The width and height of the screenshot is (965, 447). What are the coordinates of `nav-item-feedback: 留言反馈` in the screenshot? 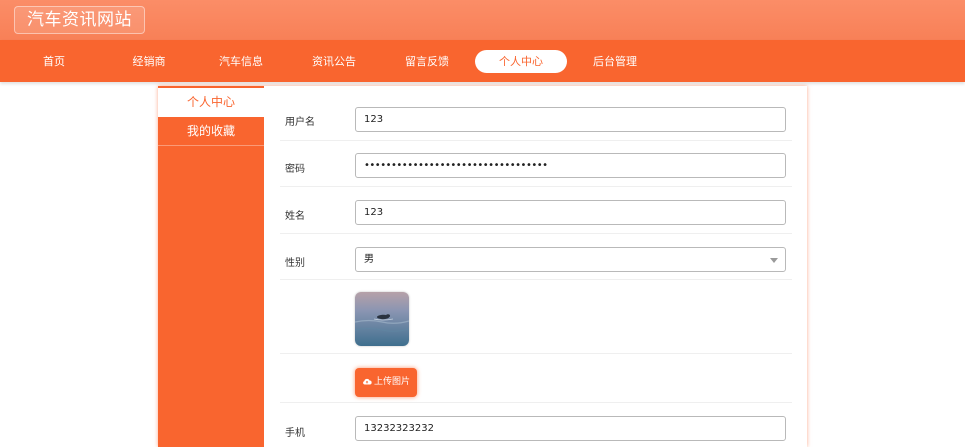 It's located at (427, 61).